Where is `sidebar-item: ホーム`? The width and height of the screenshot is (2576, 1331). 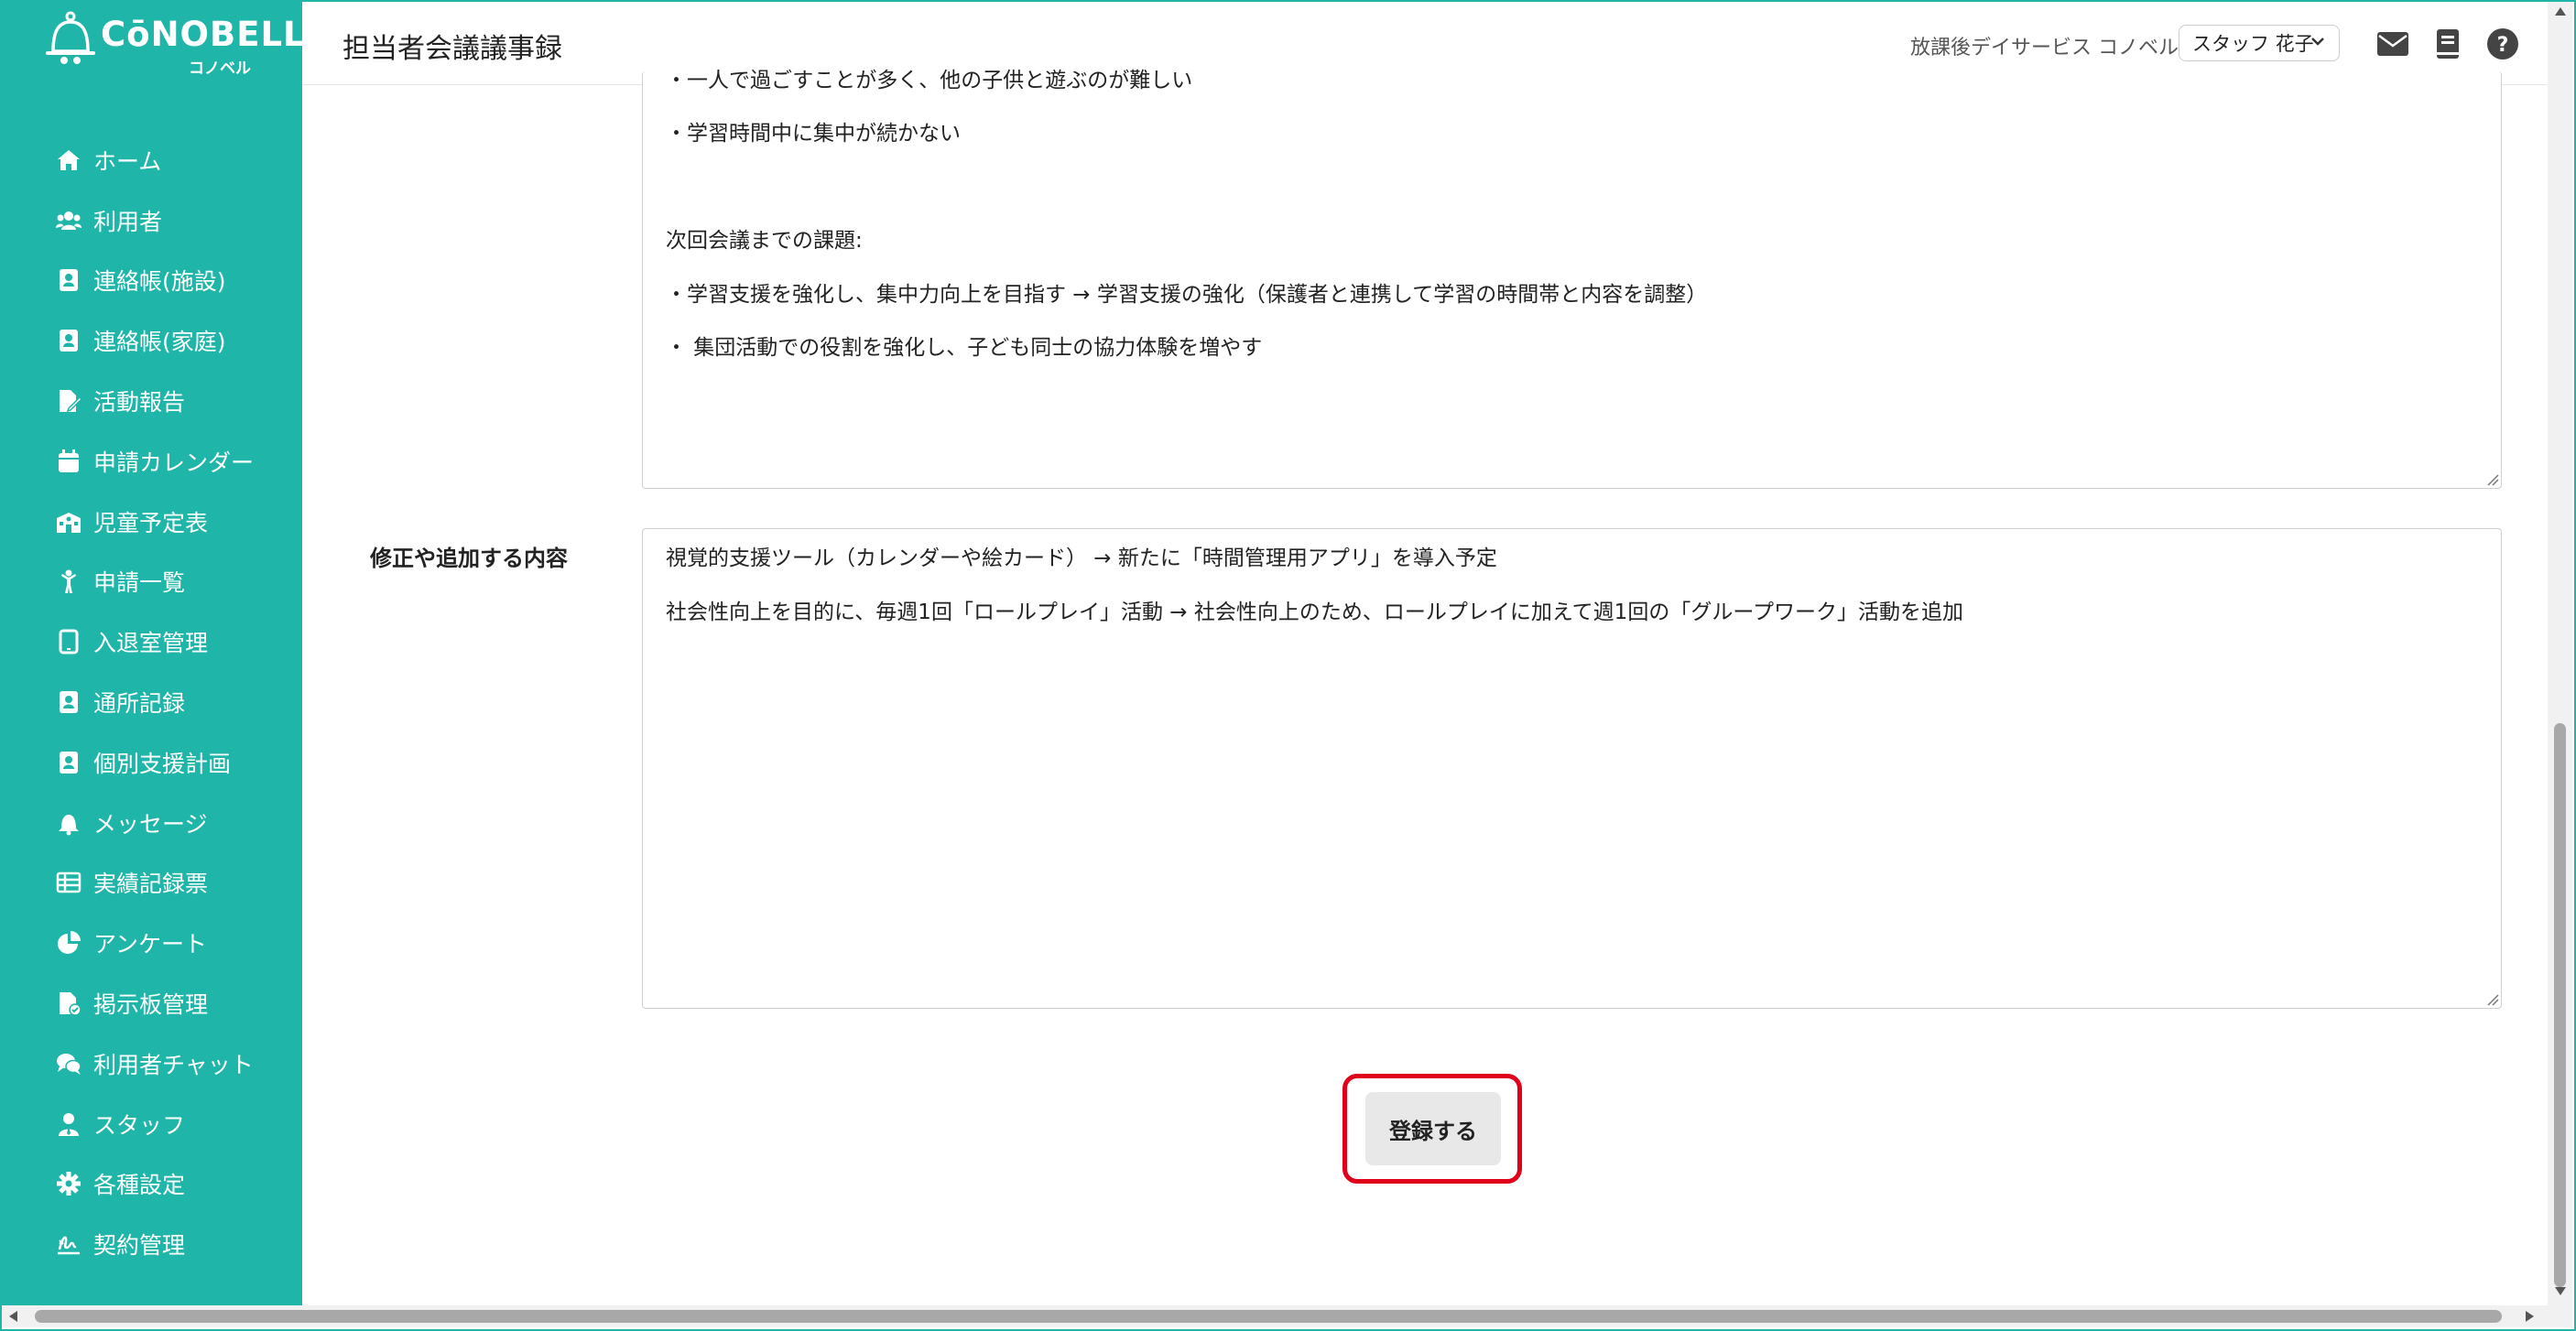 sidebar-item: ホーム is located at coordinates (152, 160).